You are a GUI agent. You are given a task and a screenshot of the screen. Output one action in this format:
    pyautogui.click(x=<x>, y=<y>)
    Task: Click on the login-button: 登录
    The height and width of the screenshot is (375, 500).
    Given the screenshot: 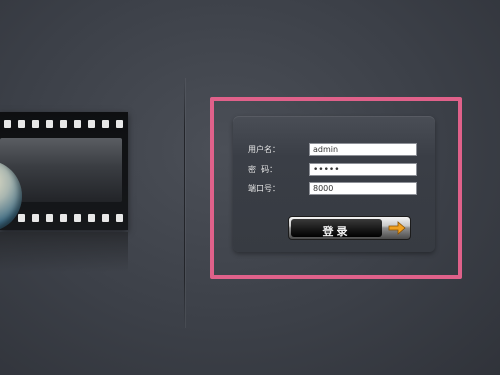 What is the action you would take?
    pyautogui.click(x=349, y=228)
    